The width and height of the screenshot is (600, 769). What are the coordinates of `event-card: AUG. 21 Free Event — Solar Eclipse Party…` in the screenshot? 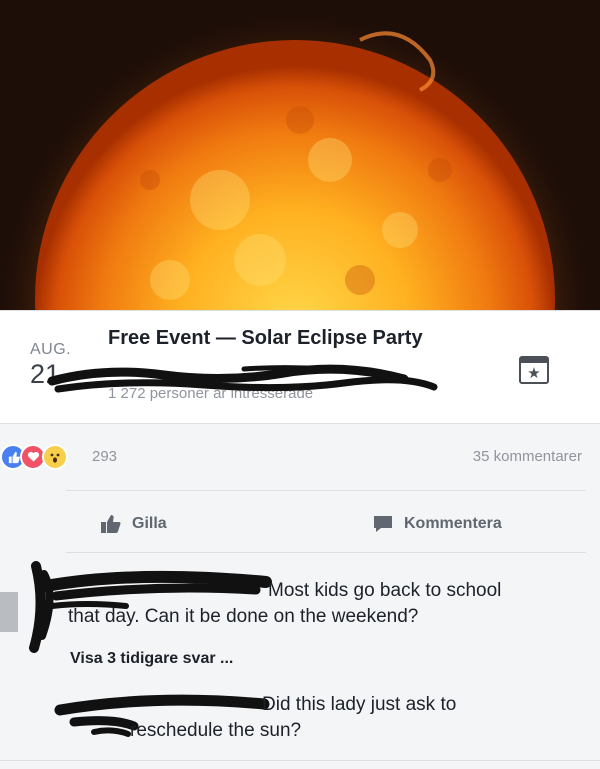 It's located at (300, 367).